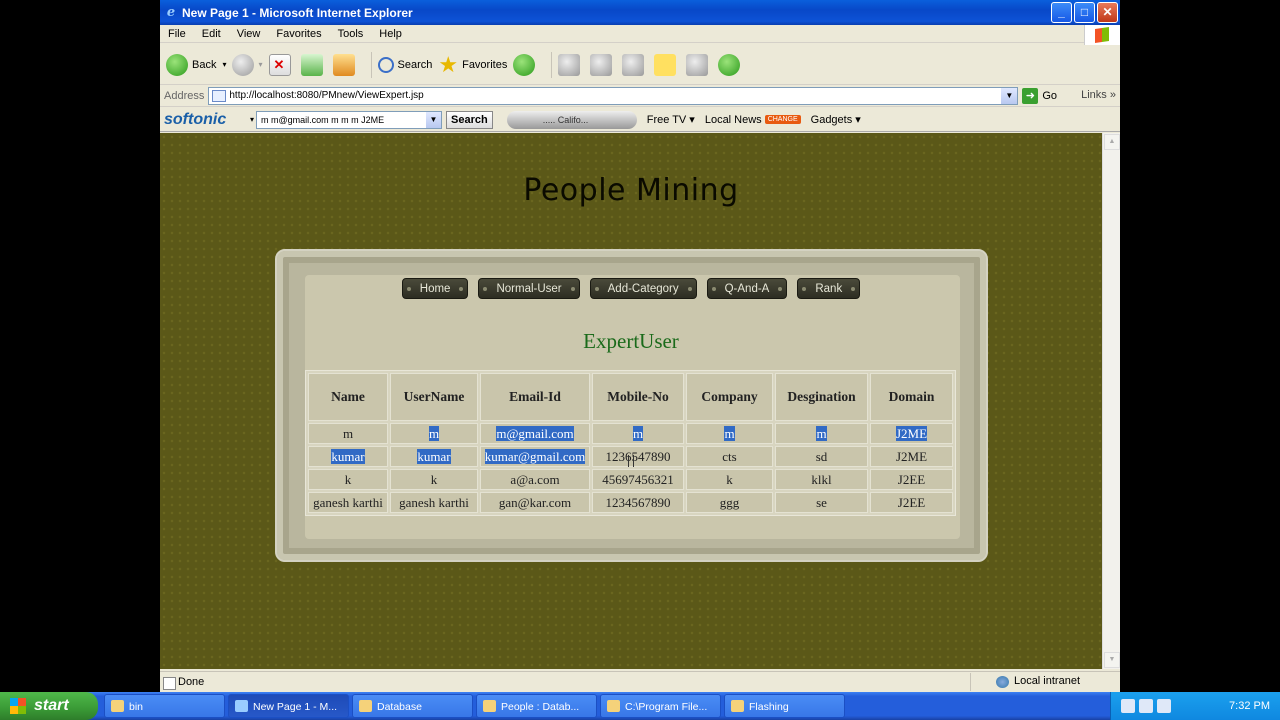 Image resolution: width=1280 pixels, height=720 pixels. Describe the element at coordinates (434, 456) in the screenshot. I see `cell-username: kumar` at that location.